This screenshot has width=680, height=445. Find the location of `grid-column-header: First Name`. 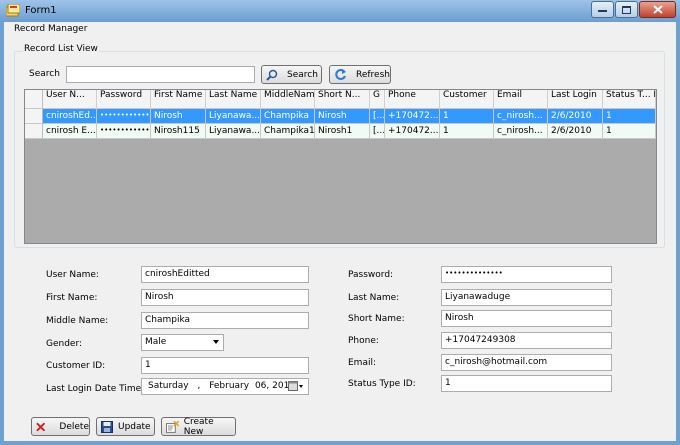

grid-column-header: First Name is located at coordinates (178, 99).